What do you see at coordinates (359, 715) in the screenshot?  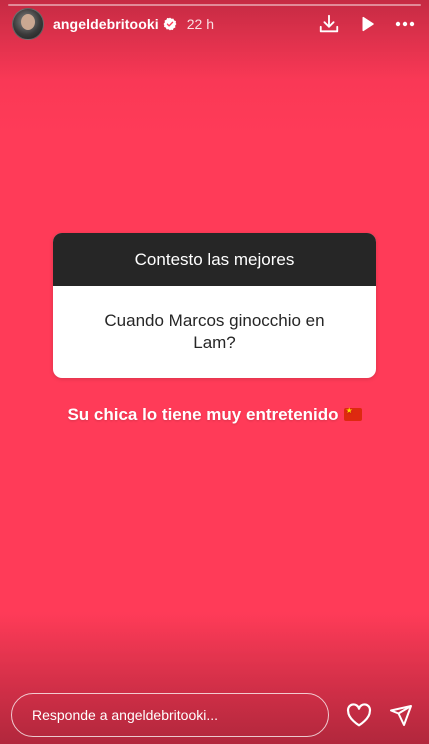 I see `heart-icon` at bounding box center [359, 715].